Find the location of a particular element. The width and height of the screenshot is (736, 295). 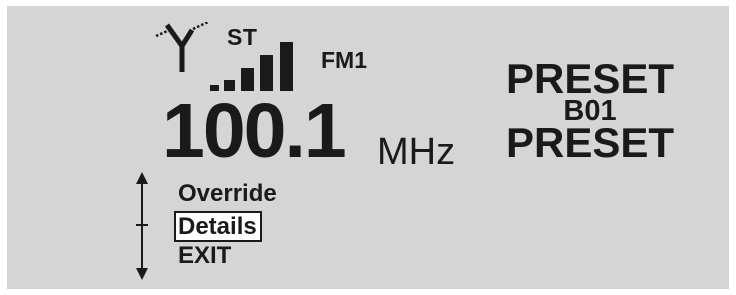

preset-info: PRESET B01 PRESET is located at coordinates (590, 111).